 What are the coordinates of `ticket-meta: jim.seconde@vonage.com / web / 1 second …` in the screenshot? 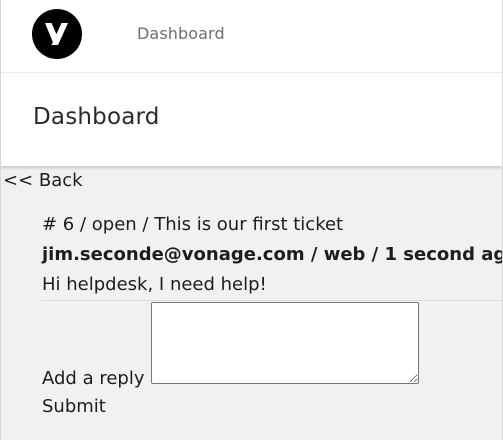 It's located at (272, 254).